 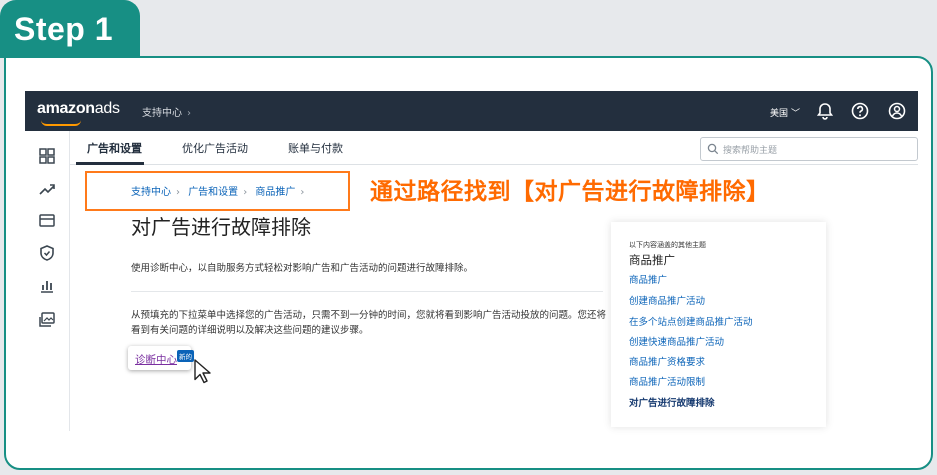 I want to click on mouse-cursor-icon, so click(x=202, y=371).